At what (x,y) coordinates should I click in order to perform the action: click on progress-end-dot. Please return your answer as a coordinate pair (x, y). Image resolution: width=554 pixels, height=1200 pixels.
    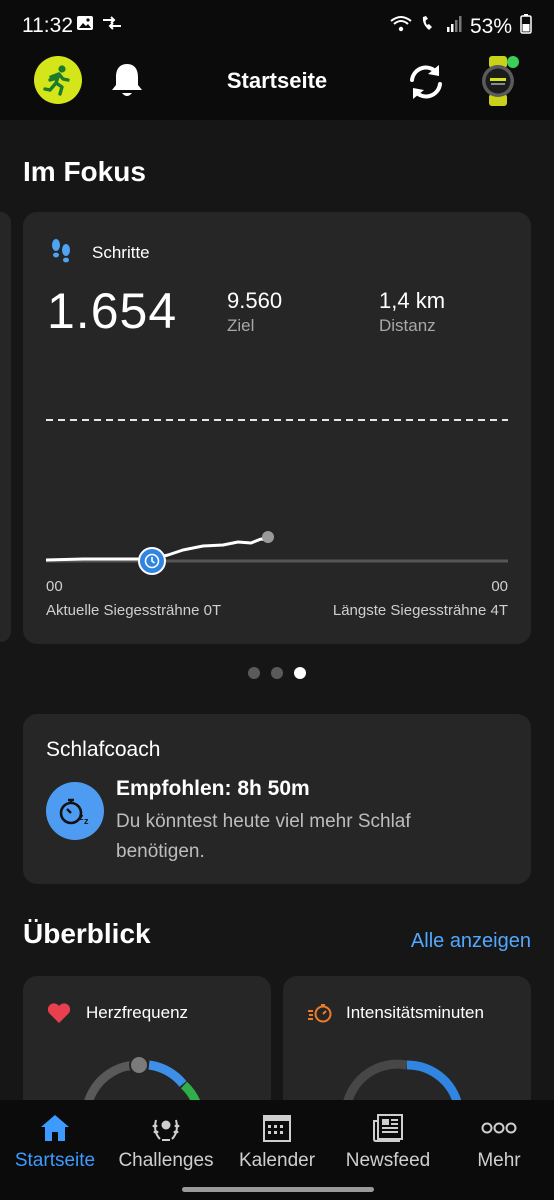
    Looking at the image, I should click on (268, 537).